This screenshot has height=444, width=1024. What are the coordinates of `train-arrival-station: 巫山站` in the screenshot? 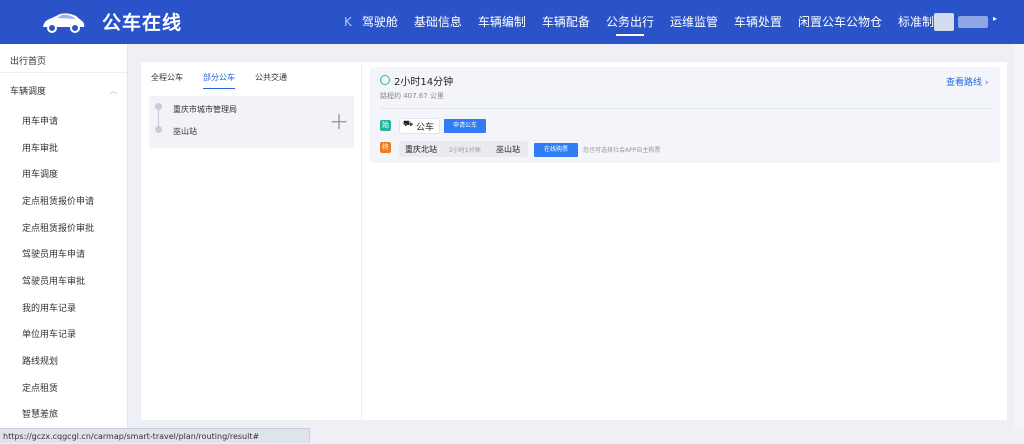 It's located at (508, 149).